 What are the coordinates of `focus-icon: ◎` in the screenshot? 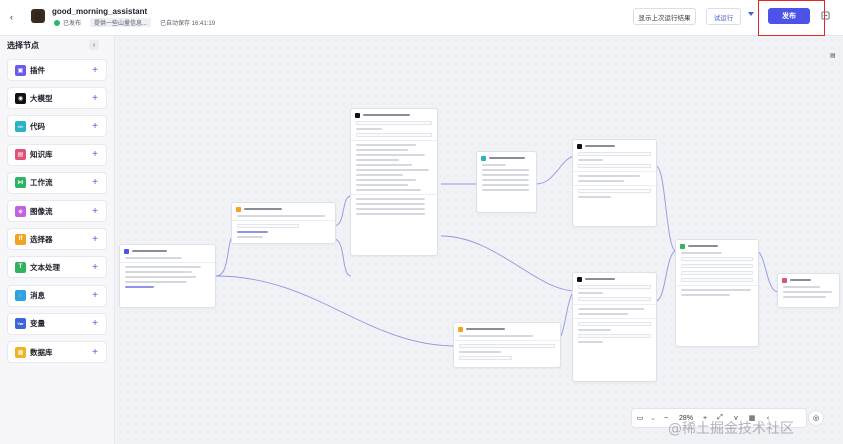 It's located at (816, 418).